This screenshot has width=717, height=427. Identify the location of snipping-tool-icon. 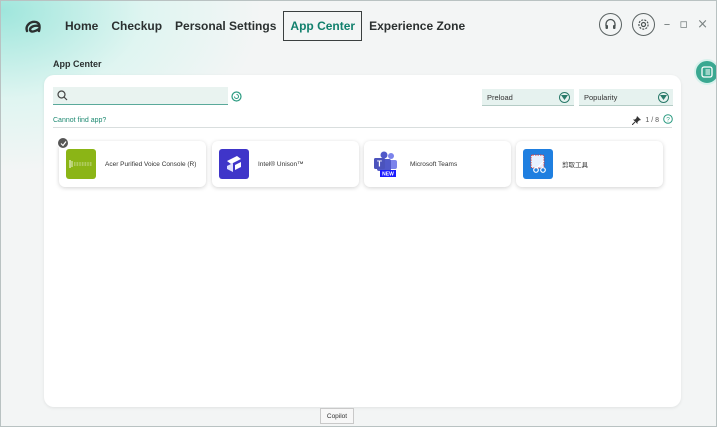
(538, 164).